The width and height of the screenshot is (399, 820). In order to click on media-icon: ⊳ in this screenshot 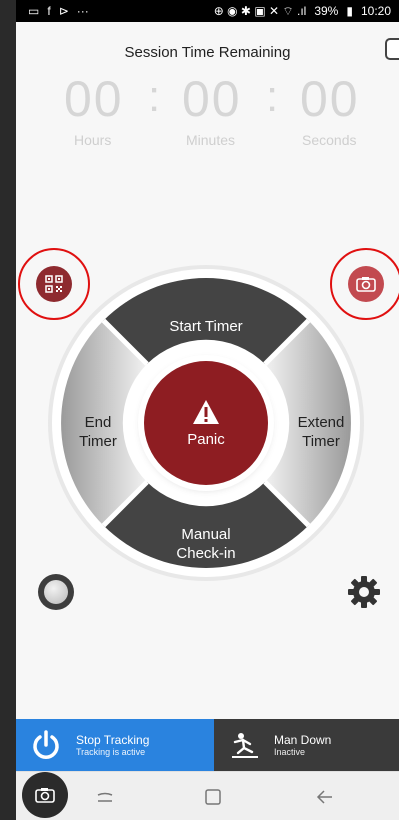, I will do `click(63, 11)`.